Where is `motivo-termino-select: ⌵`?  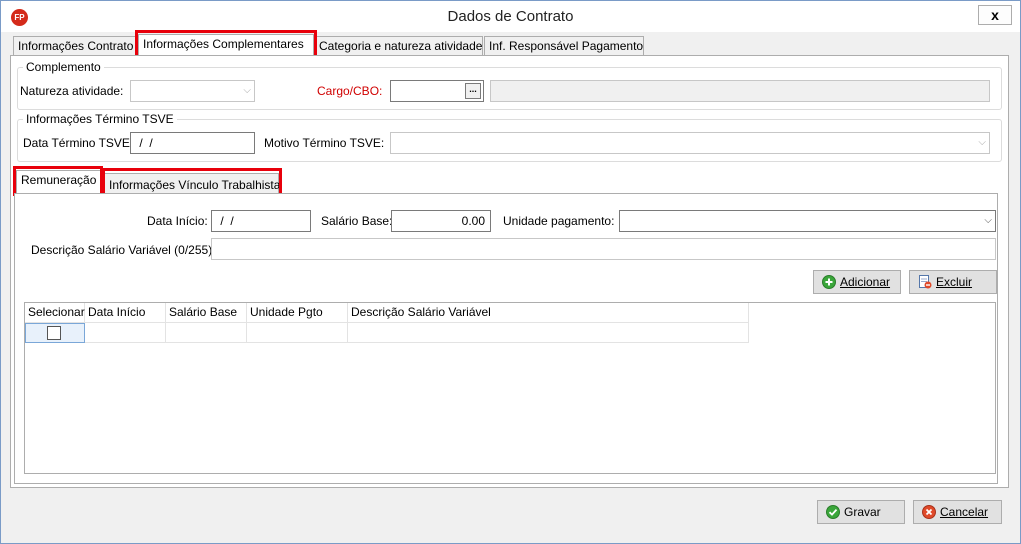
motivo-termino-select: ⌵ is located at coordinates (690, 143).